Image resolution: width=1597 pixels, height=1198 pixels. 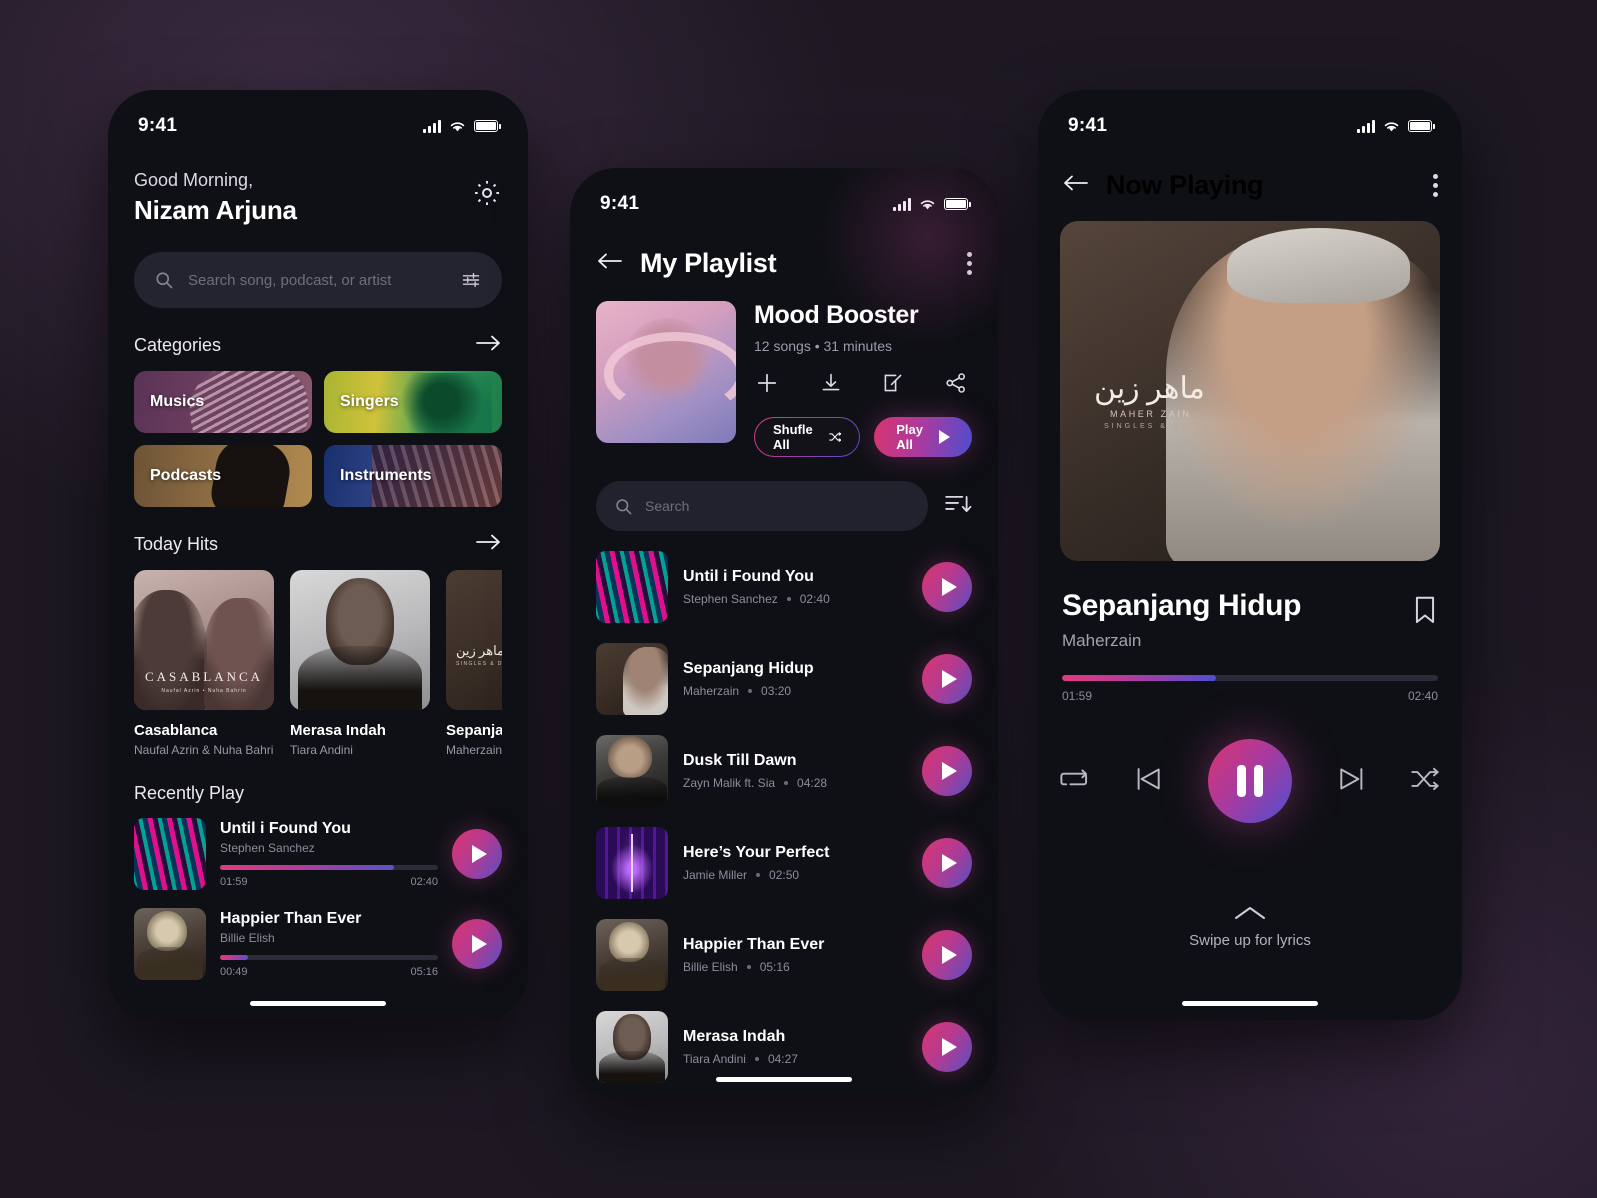 What do you see at coordinates (360, 663) in the screenshot?
I see `today-hit-item: Merasa Indah Tiara Andini` at bounding box center [360, 663].